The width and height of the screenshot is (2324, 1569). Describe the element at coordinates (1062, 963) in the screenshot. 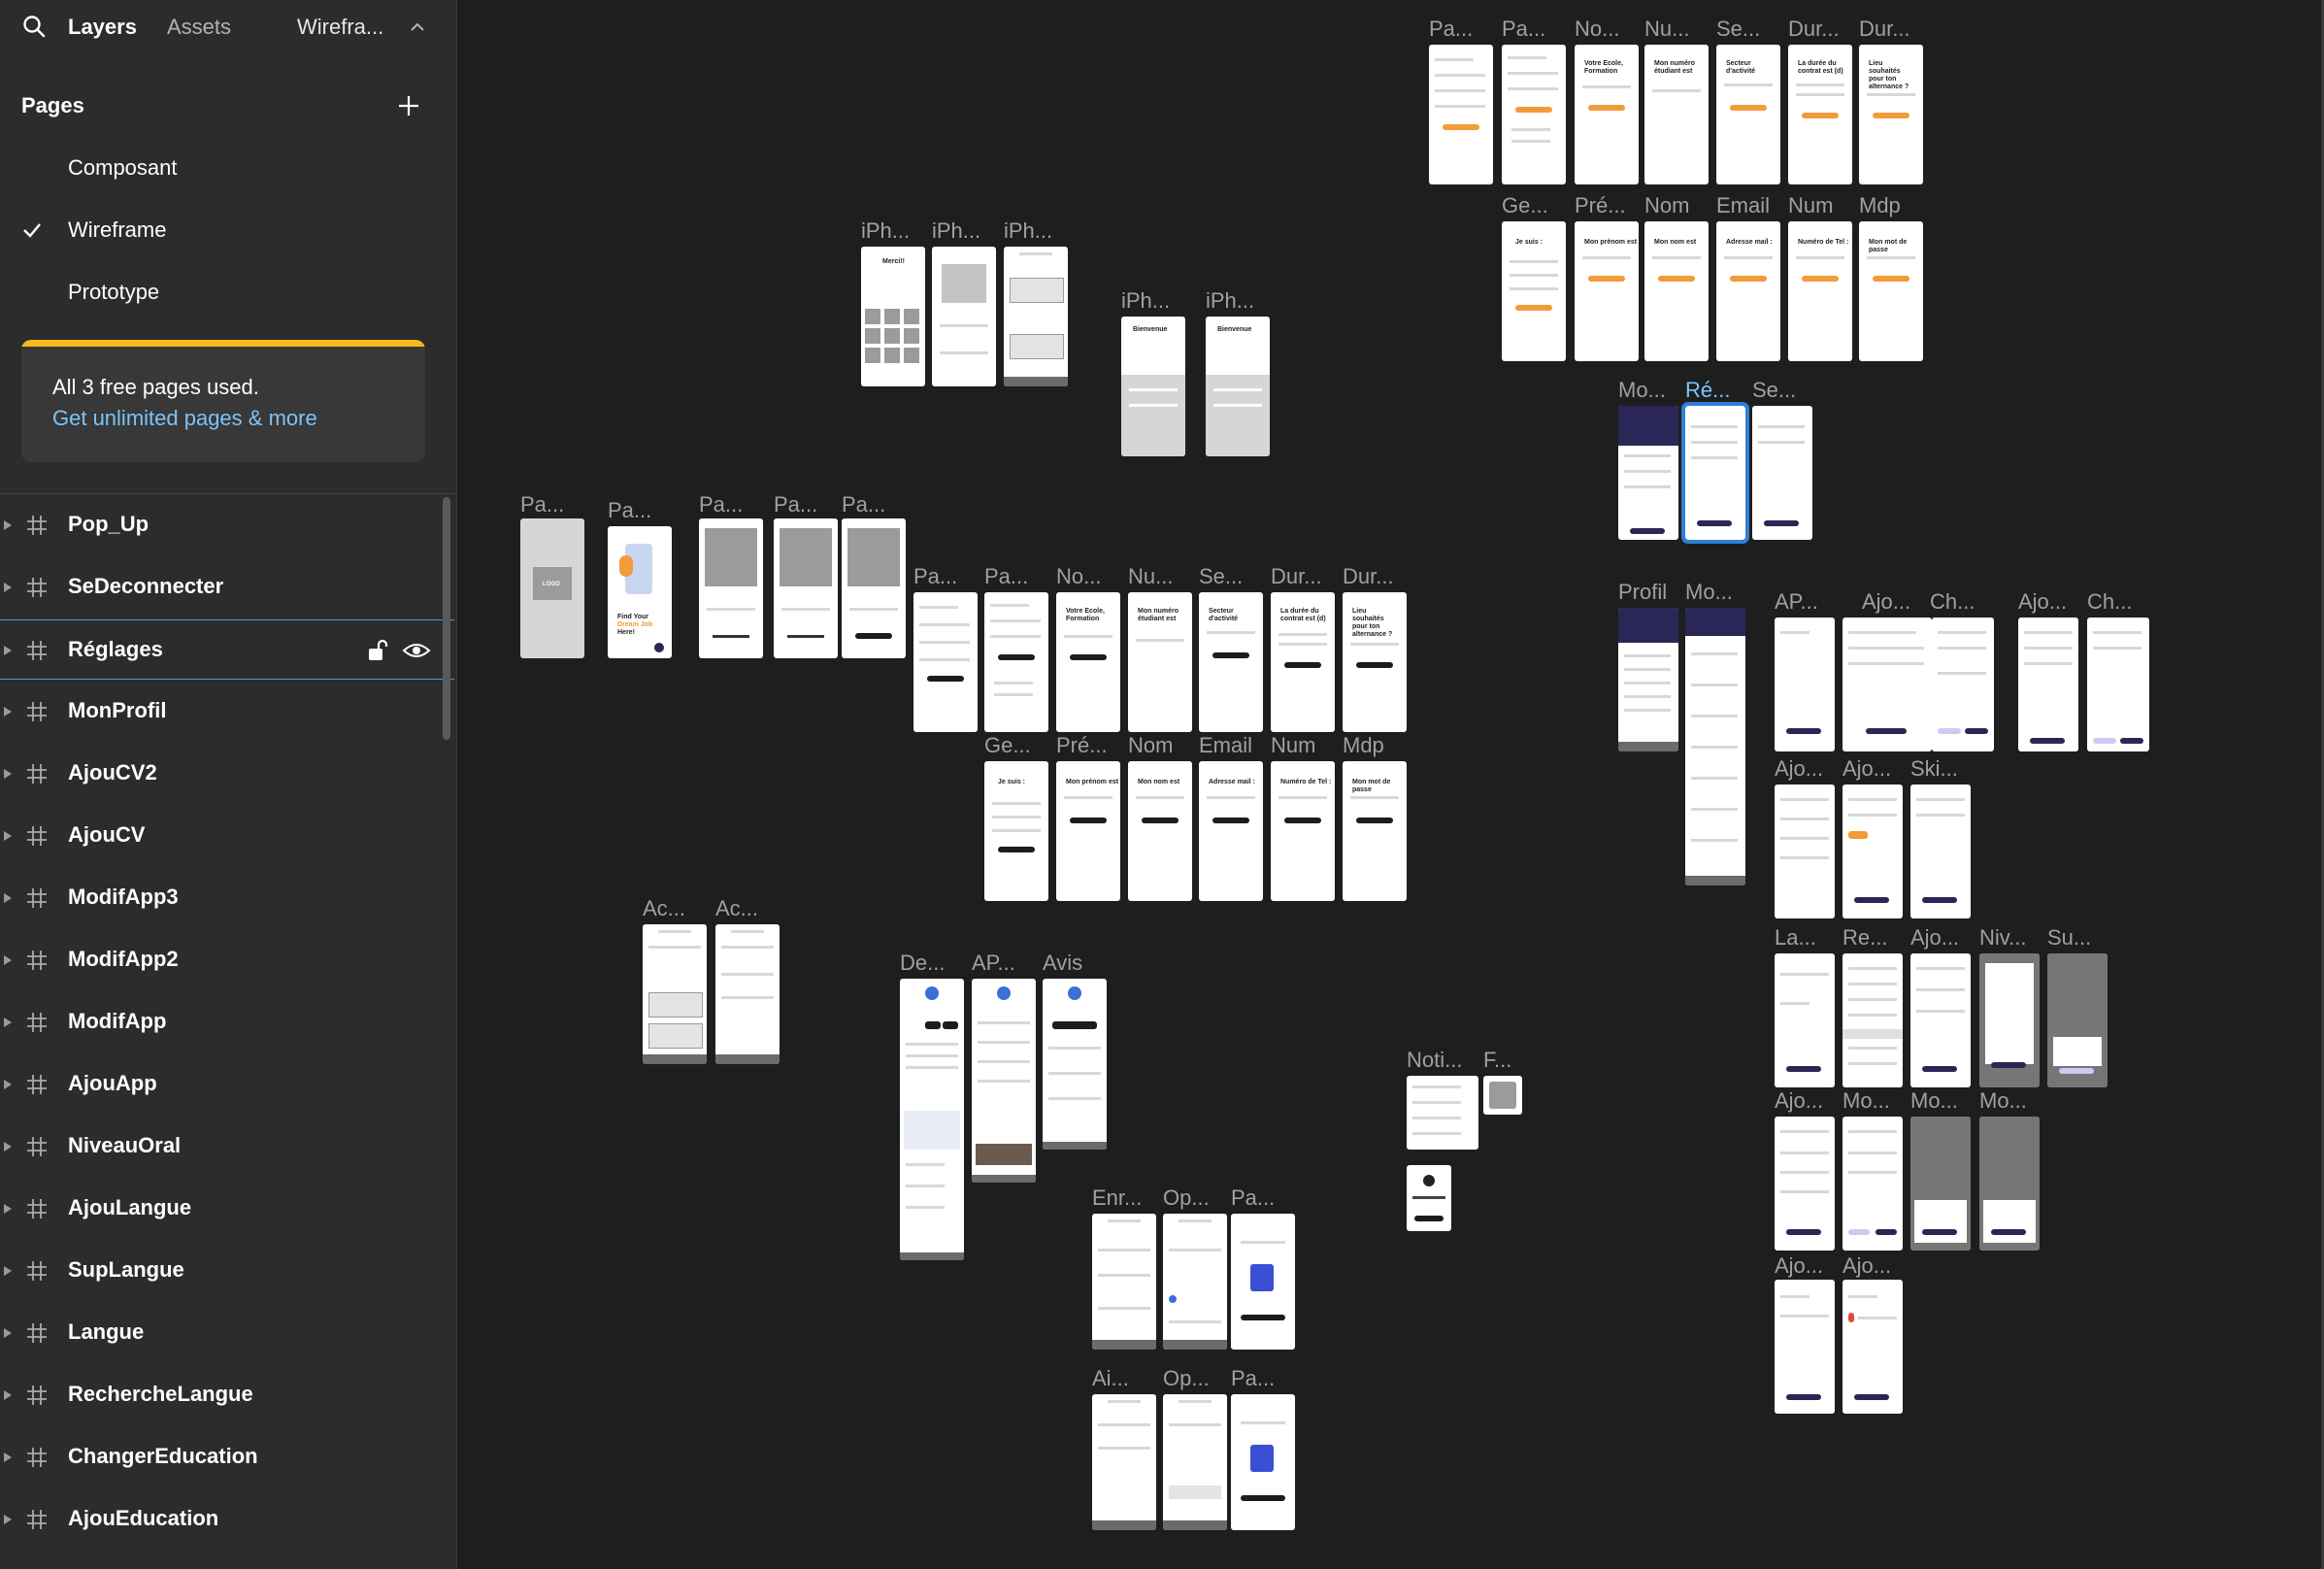

I see `frame-label: Avis` at that location.